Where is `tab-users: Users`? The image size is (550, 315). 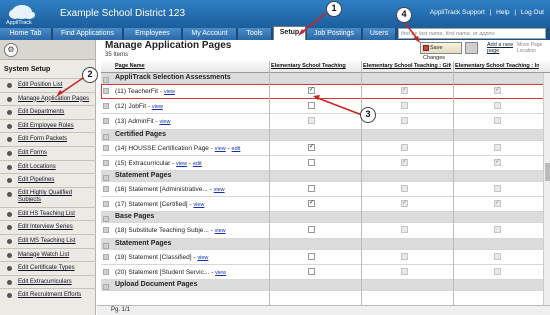 tab-users: Users is located at coordinates (379, 34).